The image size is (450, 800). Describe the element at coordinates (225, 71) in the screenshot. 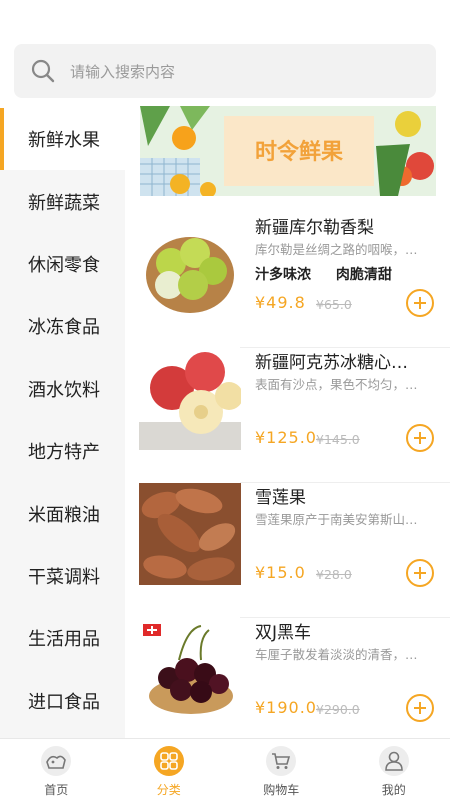

I see `search-bar: 请输入搜索内容` at that location.